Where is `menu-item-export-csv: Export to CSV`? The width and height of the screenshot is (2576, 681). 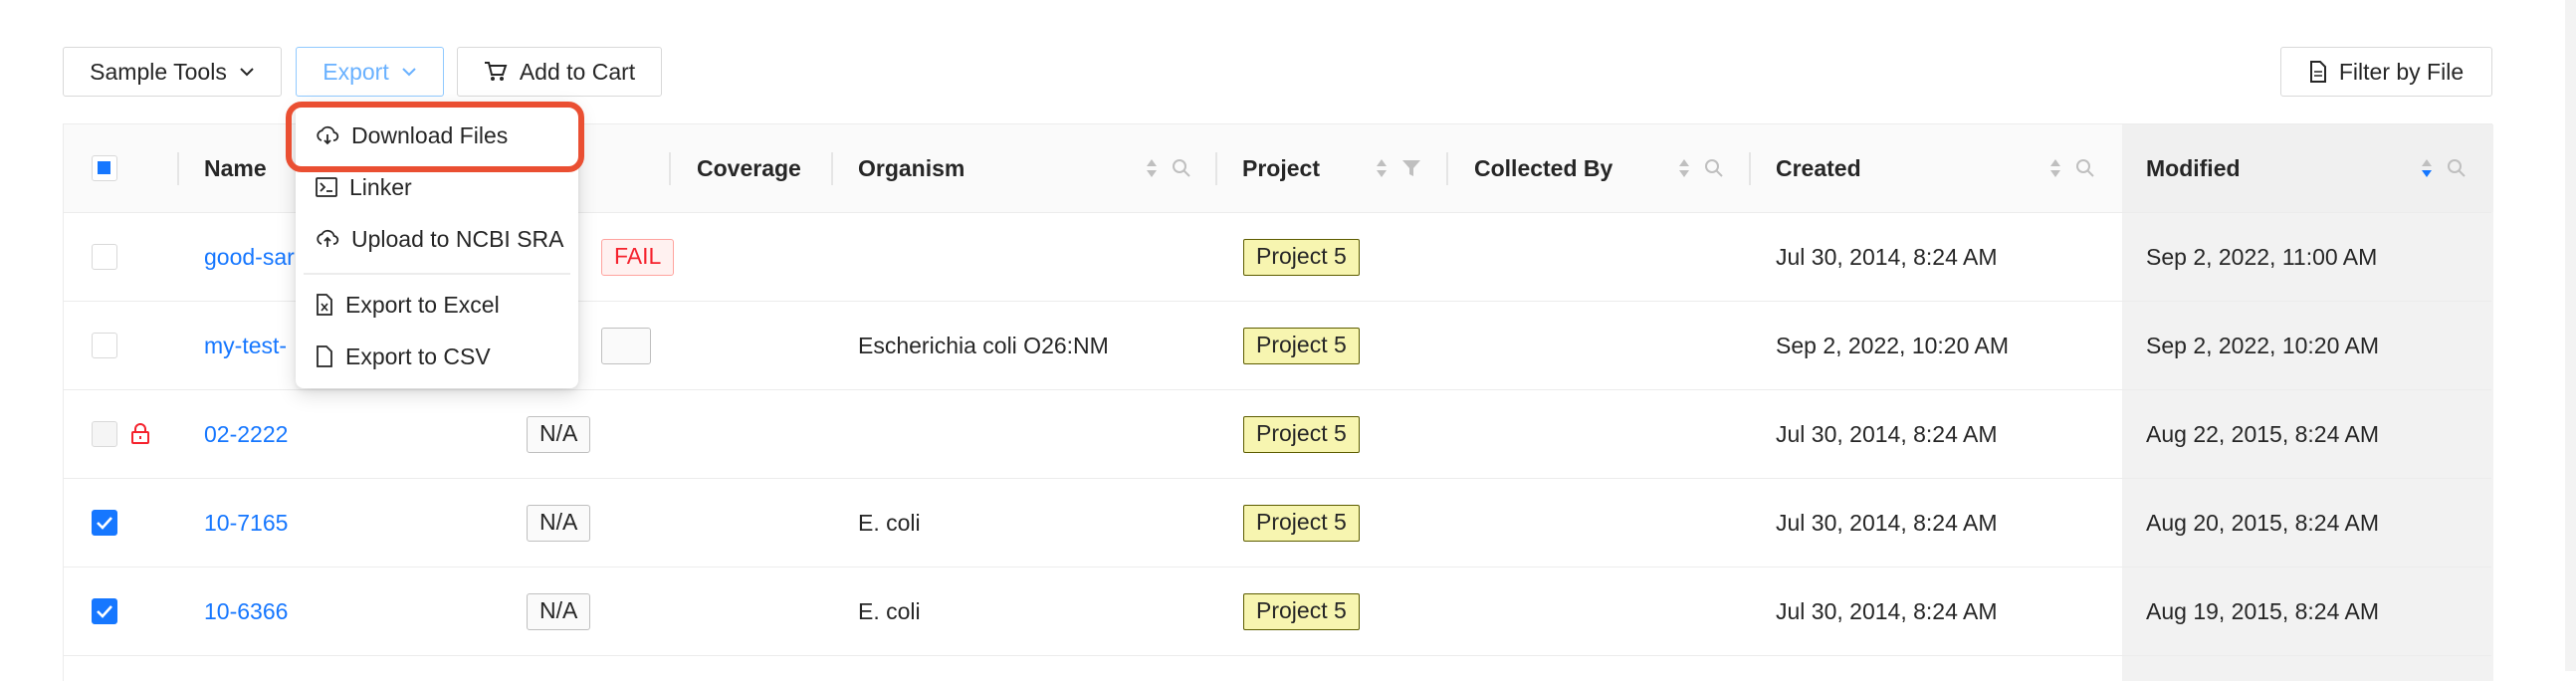 menu-item-export-csv: Export to CSV is located at coordinates (437, 356).